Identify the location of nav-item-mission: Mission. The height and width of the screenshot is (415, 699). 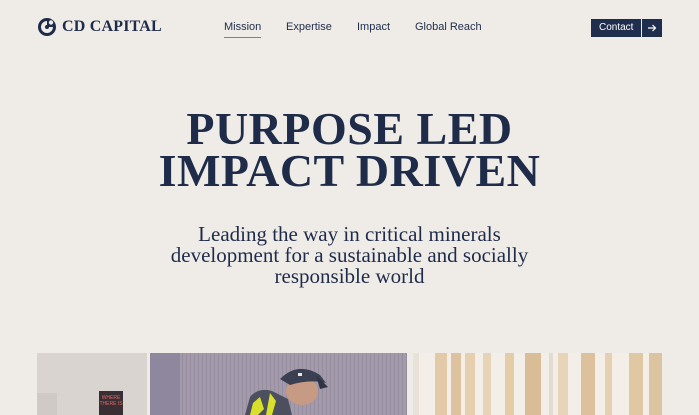
(243, 29).